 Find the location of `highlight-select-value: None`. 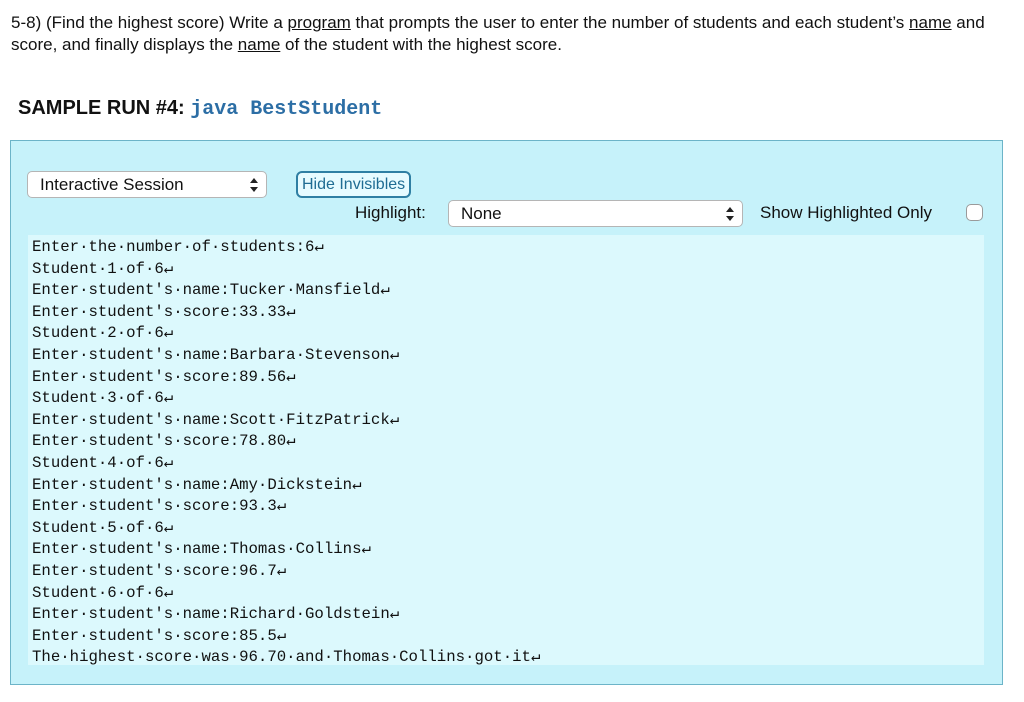

highlight-select-value: None is located at coordinates (481, 213).